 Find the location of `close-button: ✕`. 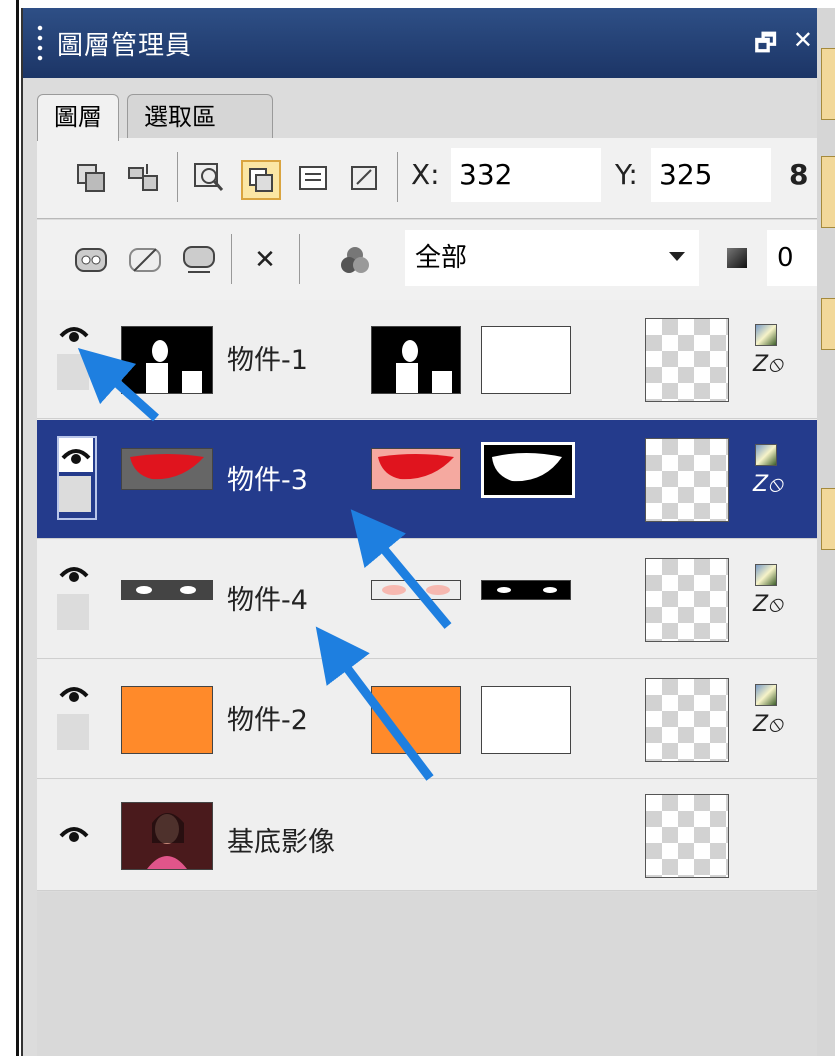

close-button: ✕ is located at coordinates (803, 46).